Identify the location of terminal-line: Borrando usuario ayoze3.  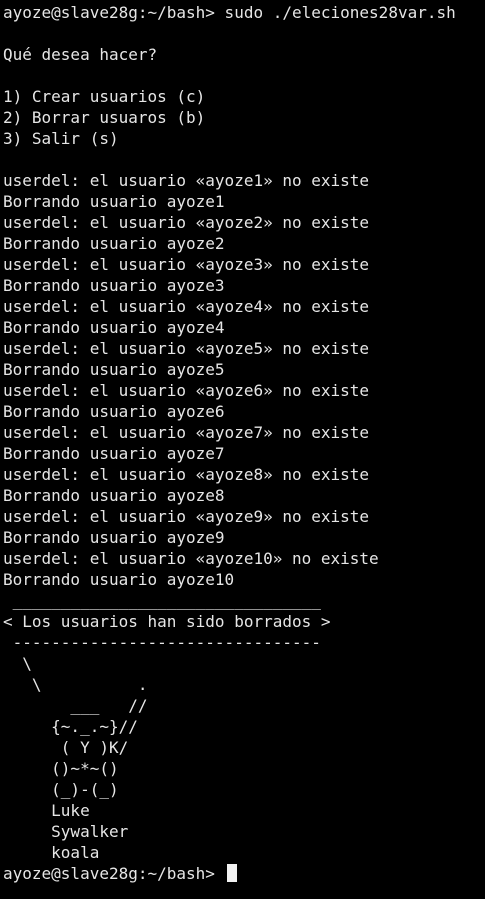
(114, 285).